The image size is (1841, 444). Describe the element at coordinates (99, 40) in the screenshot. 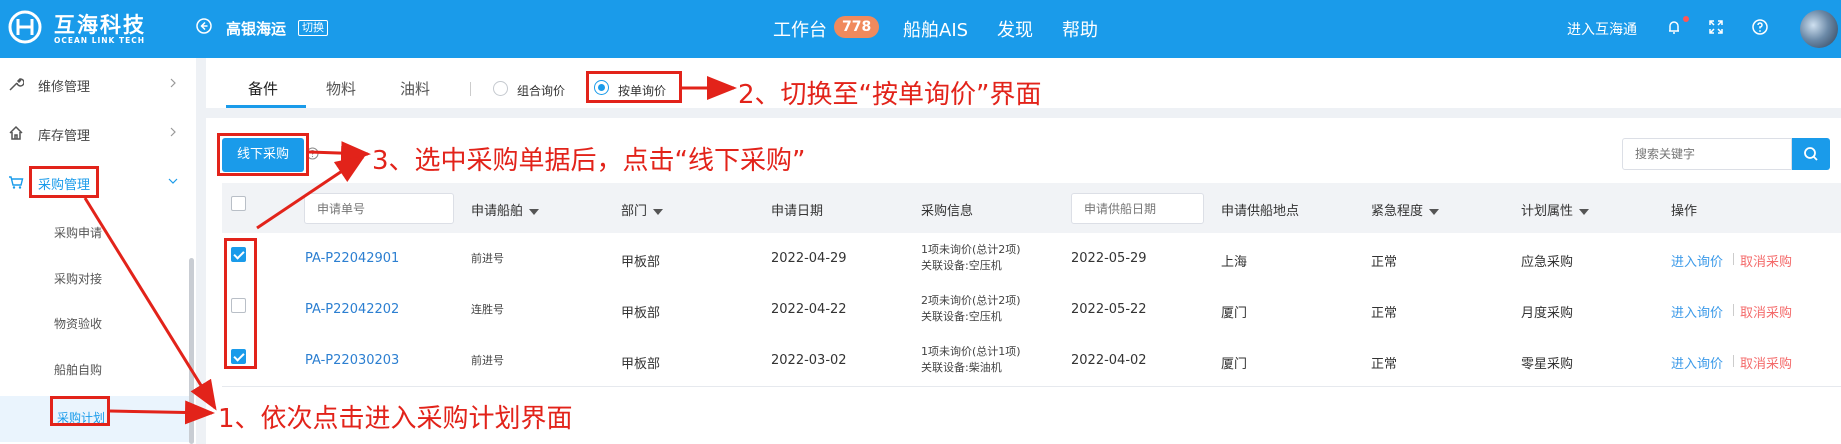

I see `brand-subtitle: OCEAN LINK TECH` at that location.